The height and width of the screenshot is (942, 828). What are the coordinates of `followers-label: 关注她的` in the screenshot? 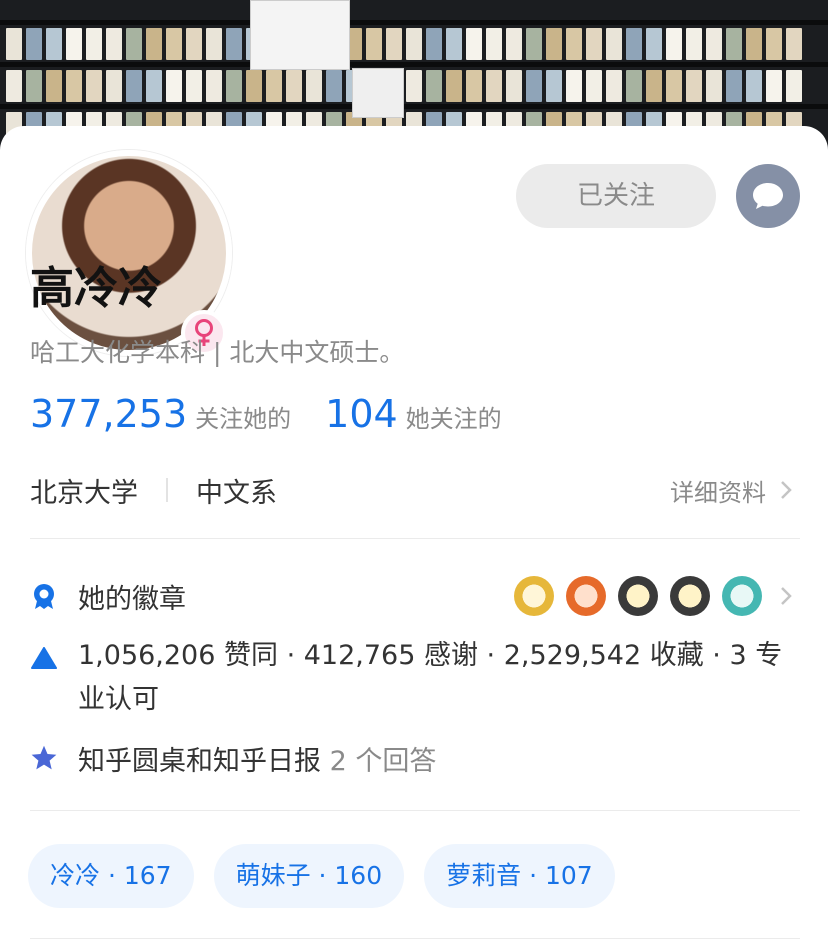 It's located at (243, 416).